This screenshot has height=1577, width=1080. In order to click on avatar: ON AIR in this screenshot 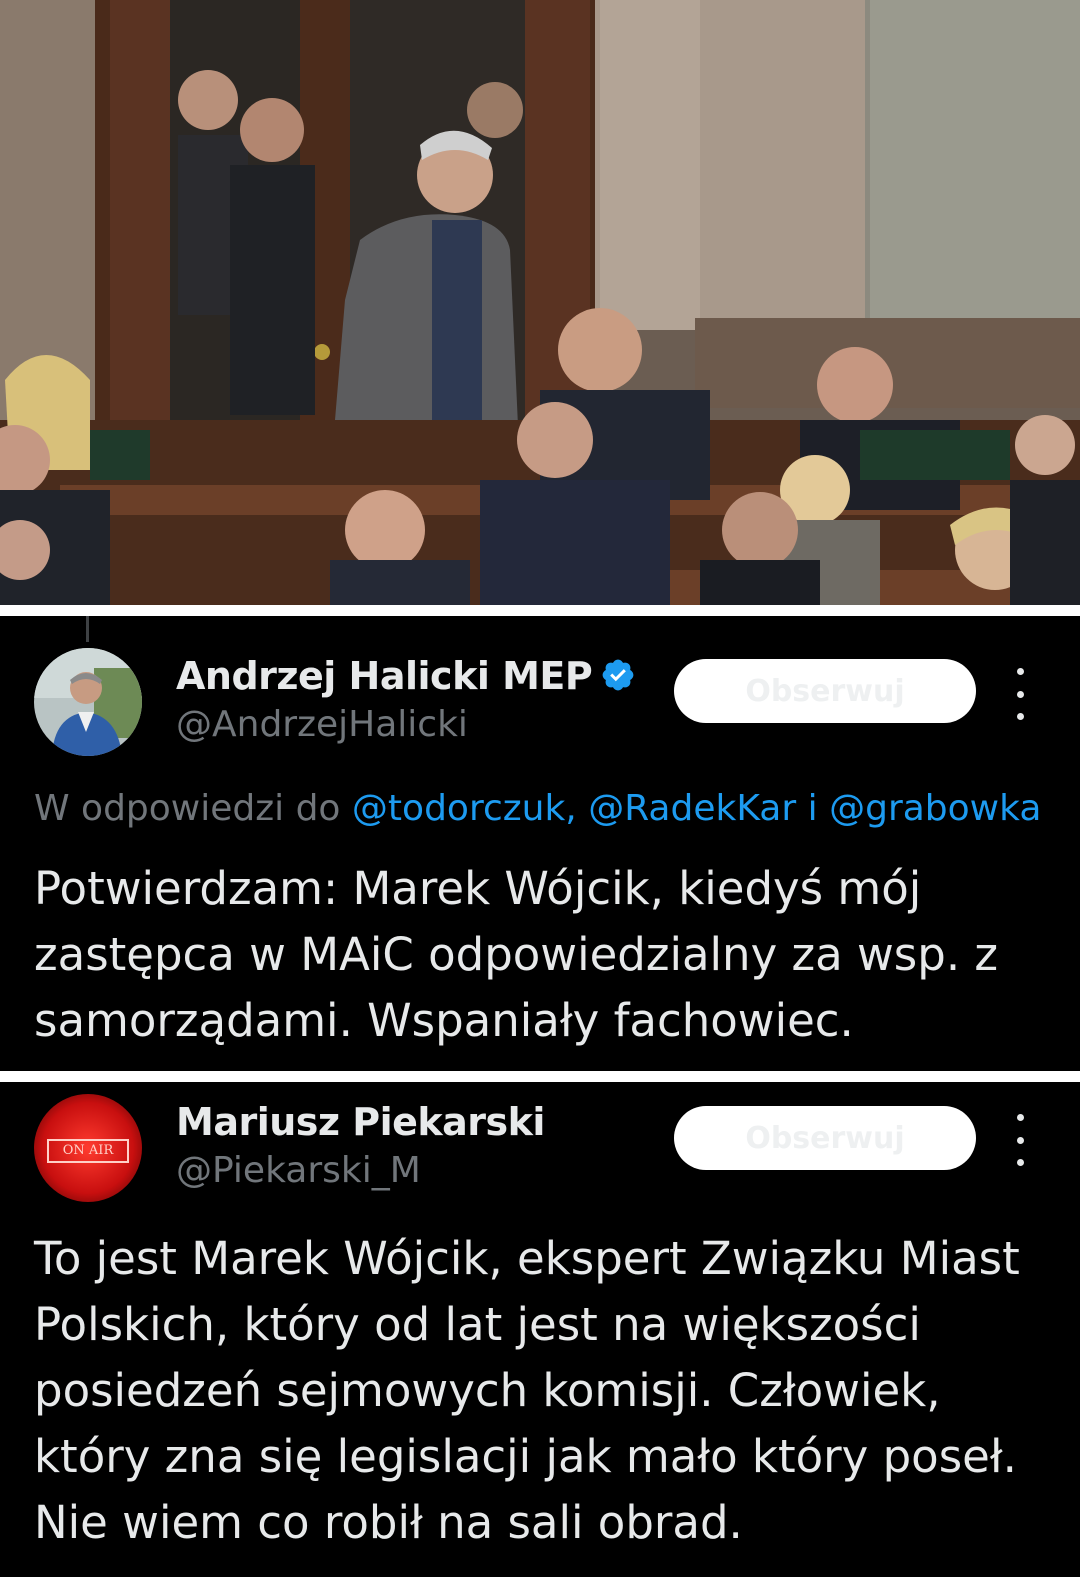, I will do `click(88, 1148)`.